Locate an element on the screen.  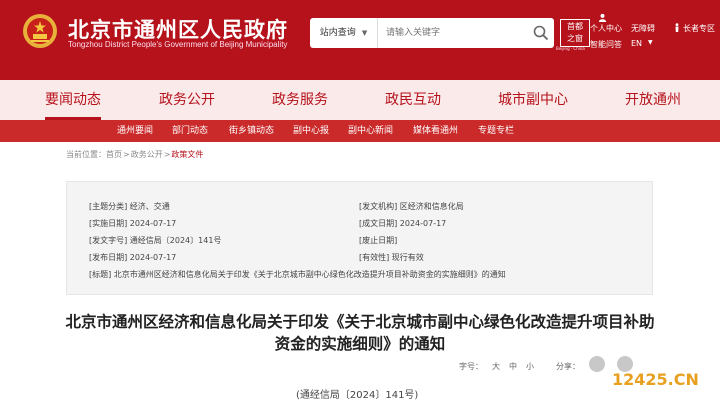
breadcrumb-home: 首页 is located at coordinates (114, 154).